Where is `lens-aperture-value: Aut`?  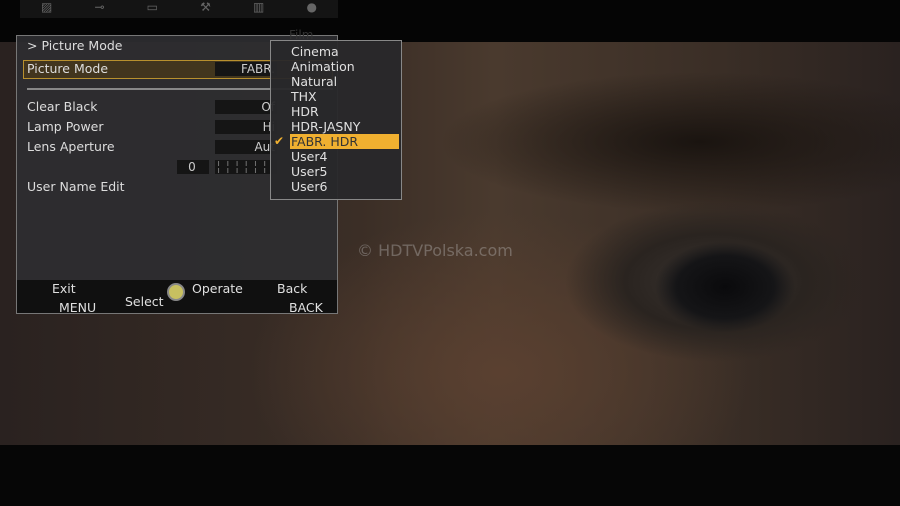 lens-aperture-value: Aut is located at coordinates (246, 147).